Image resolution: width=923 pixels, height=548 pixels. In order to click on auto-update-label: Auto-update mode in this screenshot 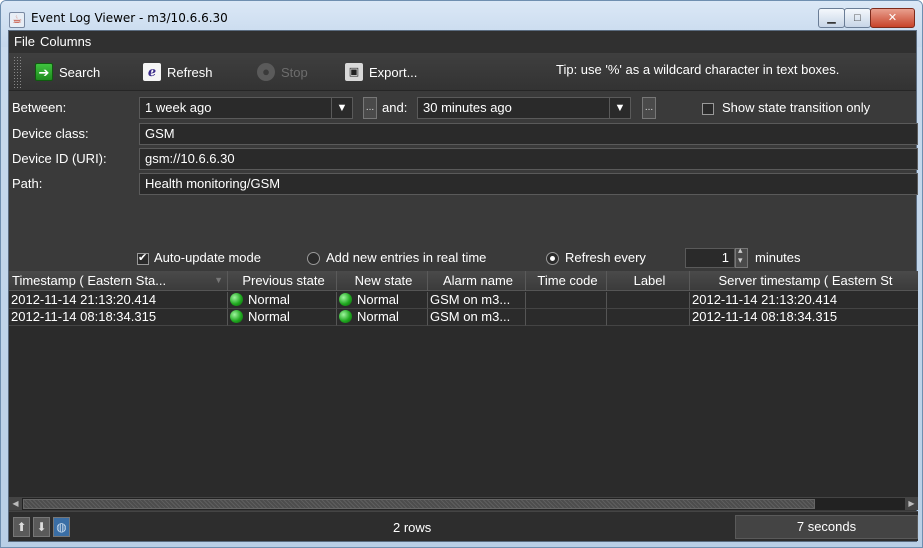, I will do `click(207, 257)`.